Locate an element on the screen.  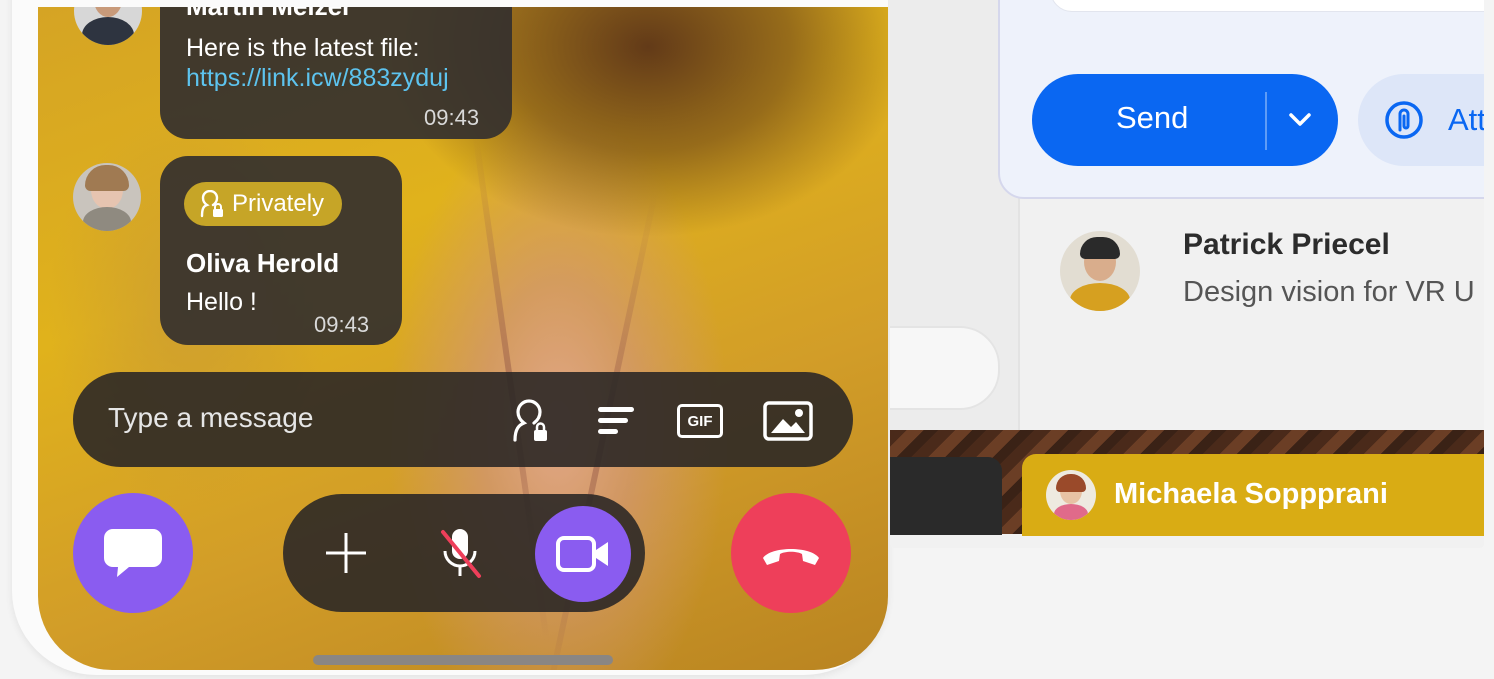
phone-hangup-icon is located at coordinates (791, 557).